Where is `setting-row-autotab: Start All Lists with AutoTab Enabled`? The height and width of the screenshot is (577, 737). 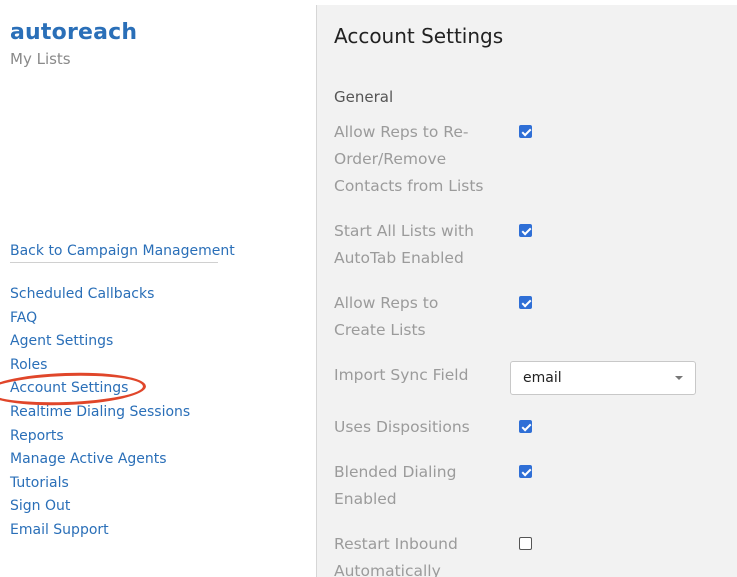
setting-row-autotab: Start All Lists with AutoTab Enabled is located at coordinates (433, 245).